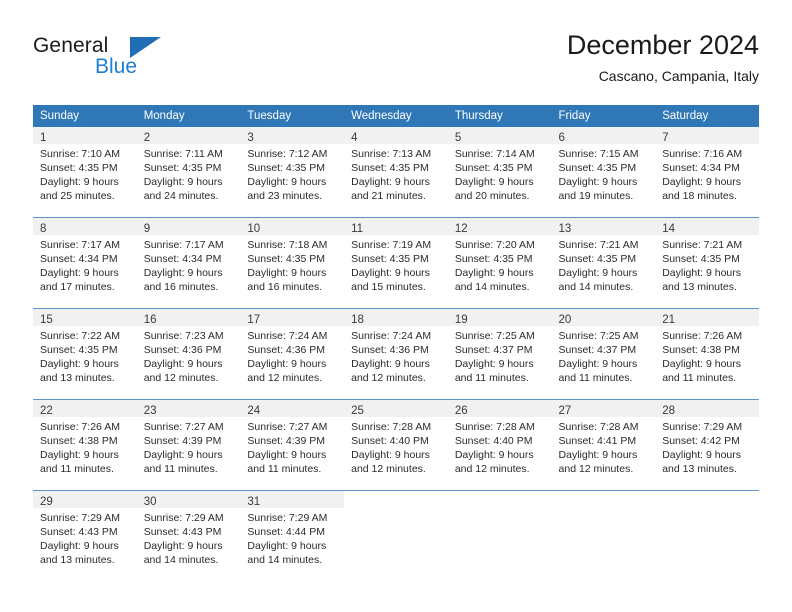  What do you see at coordinates (182, 441) in the screenshot?
I see `sunset-text: Sunset: 4:39 PM` at bounding box center [182, 441].